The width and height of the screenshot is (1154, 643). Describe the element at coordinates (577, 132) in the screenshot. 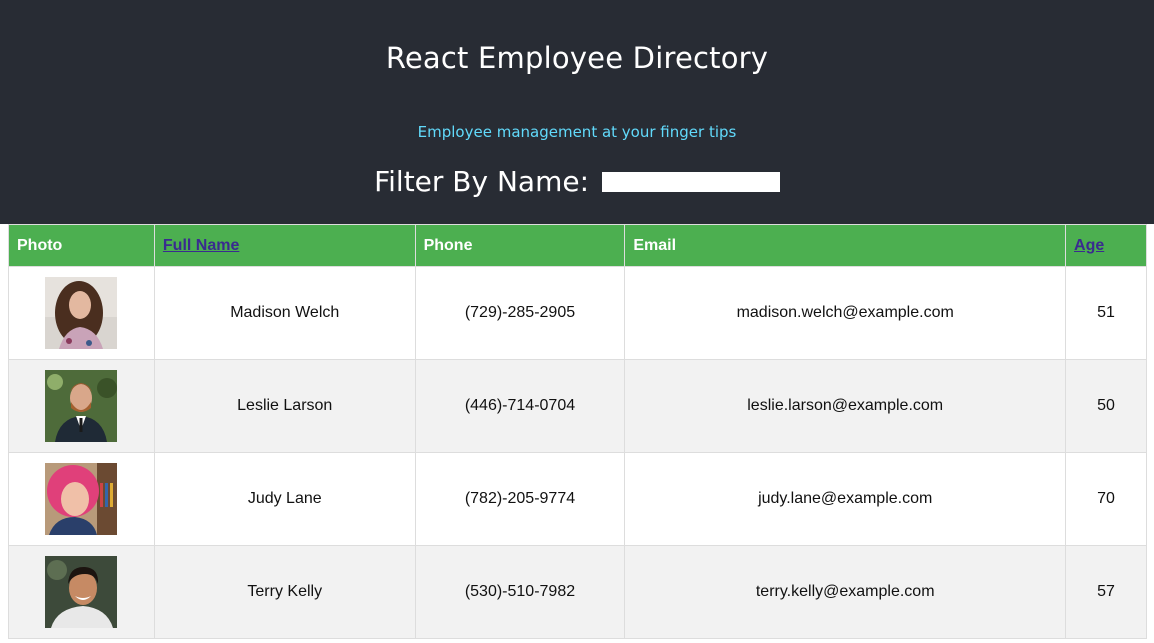

I see `tagline: Employee management at your finger tips` at that location.